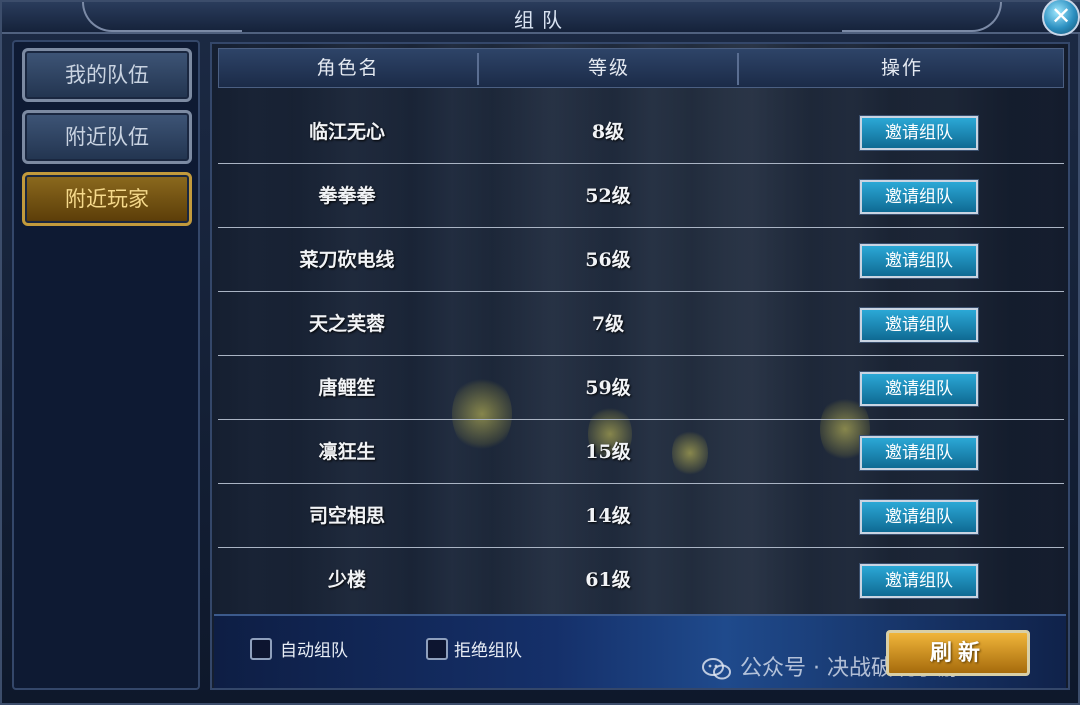 This screenshot has width=1080, height=705. I want to click on player-name: 临江无心, so click(346, 132).